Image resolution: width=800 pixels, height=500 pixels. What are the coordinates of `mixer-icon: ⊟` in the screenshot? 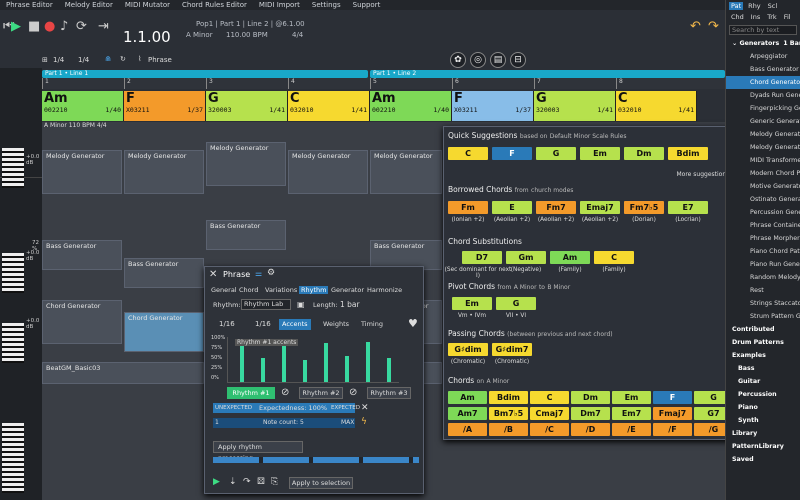 It's located at (518, 60).